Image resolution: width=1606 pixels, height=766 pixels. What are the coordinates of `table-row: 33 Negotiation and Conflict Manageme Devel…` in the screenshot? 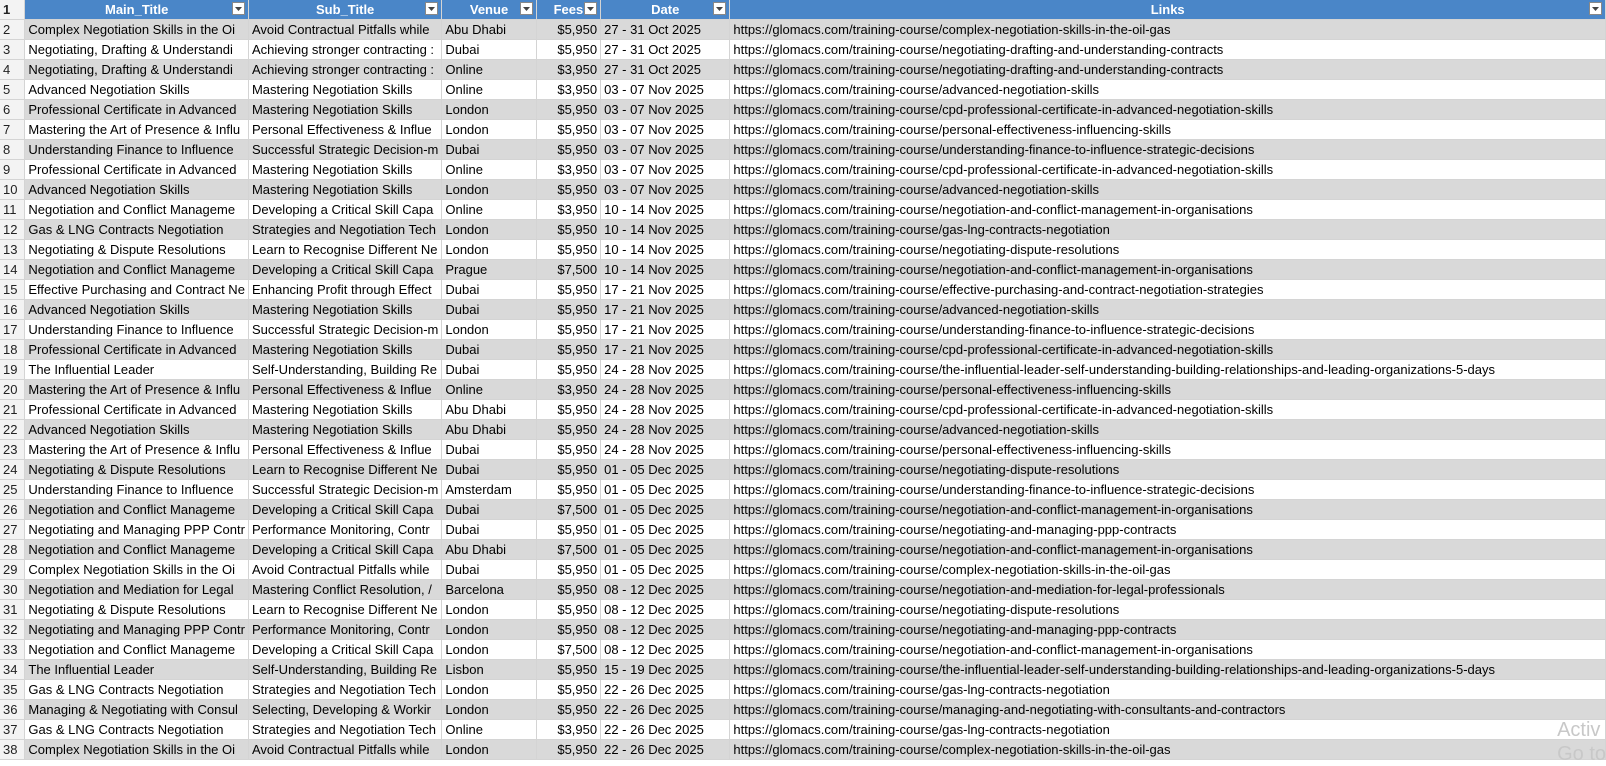 It's located at (803, 649).